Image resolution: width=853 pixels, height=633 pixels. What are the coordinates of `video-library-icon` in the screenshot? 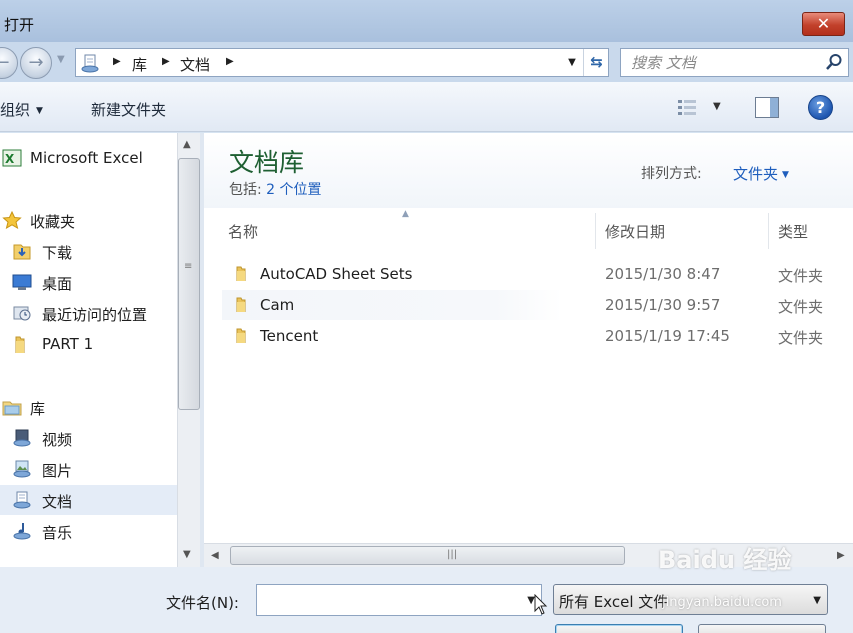 It's located at (22, 438).